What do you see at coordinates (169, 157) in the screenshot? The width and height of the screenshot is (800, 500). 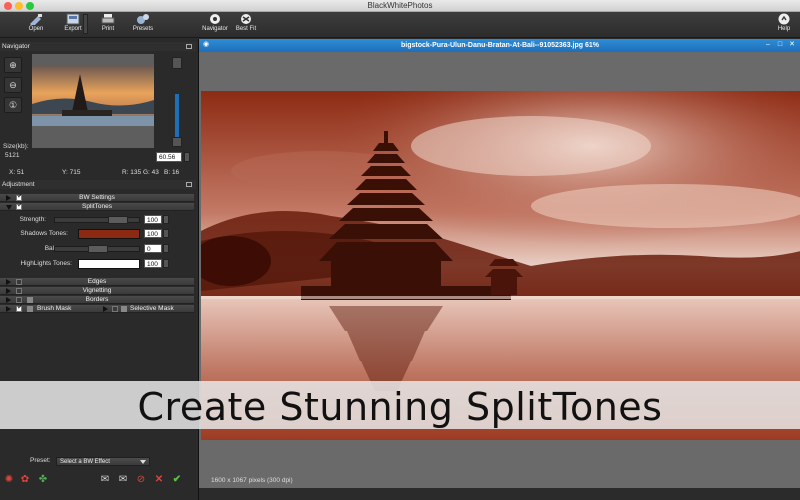 I see `zoom-value-field: 60.56` at bounding box center [169, 157].